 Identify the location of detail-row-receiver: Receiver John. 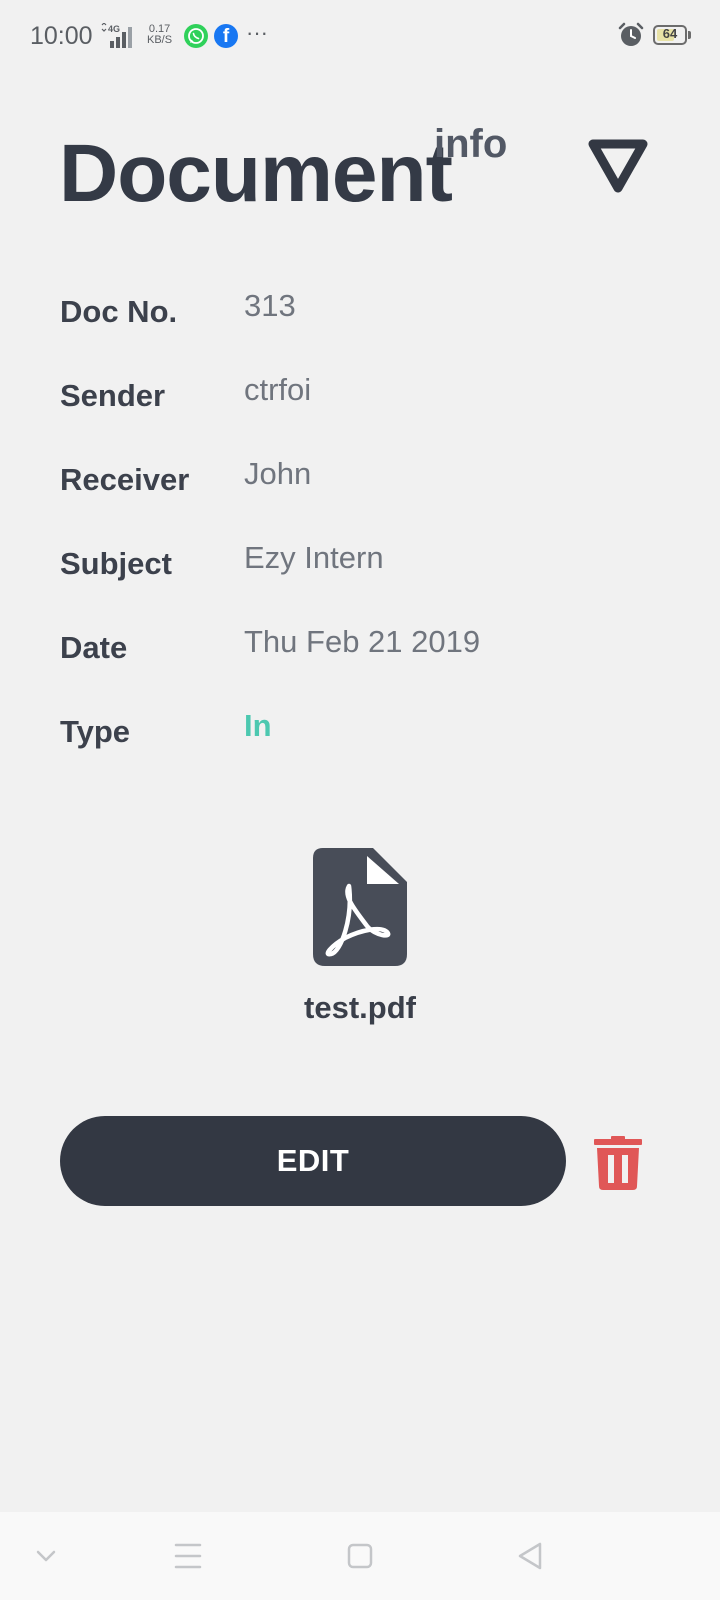
(370, 478).